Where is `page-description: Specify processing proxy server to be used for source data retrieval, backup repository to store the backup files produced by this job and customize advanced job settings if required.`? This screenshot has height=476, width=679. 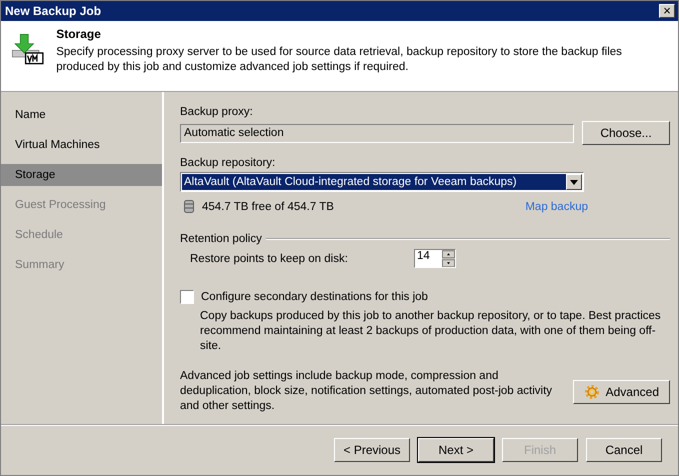 page-description: Specify processing proxy server to be used for source data retrieval, backup repository to store the backup files produced by this job and customize advanced job settings if required. is located at coordinates (339, 60).